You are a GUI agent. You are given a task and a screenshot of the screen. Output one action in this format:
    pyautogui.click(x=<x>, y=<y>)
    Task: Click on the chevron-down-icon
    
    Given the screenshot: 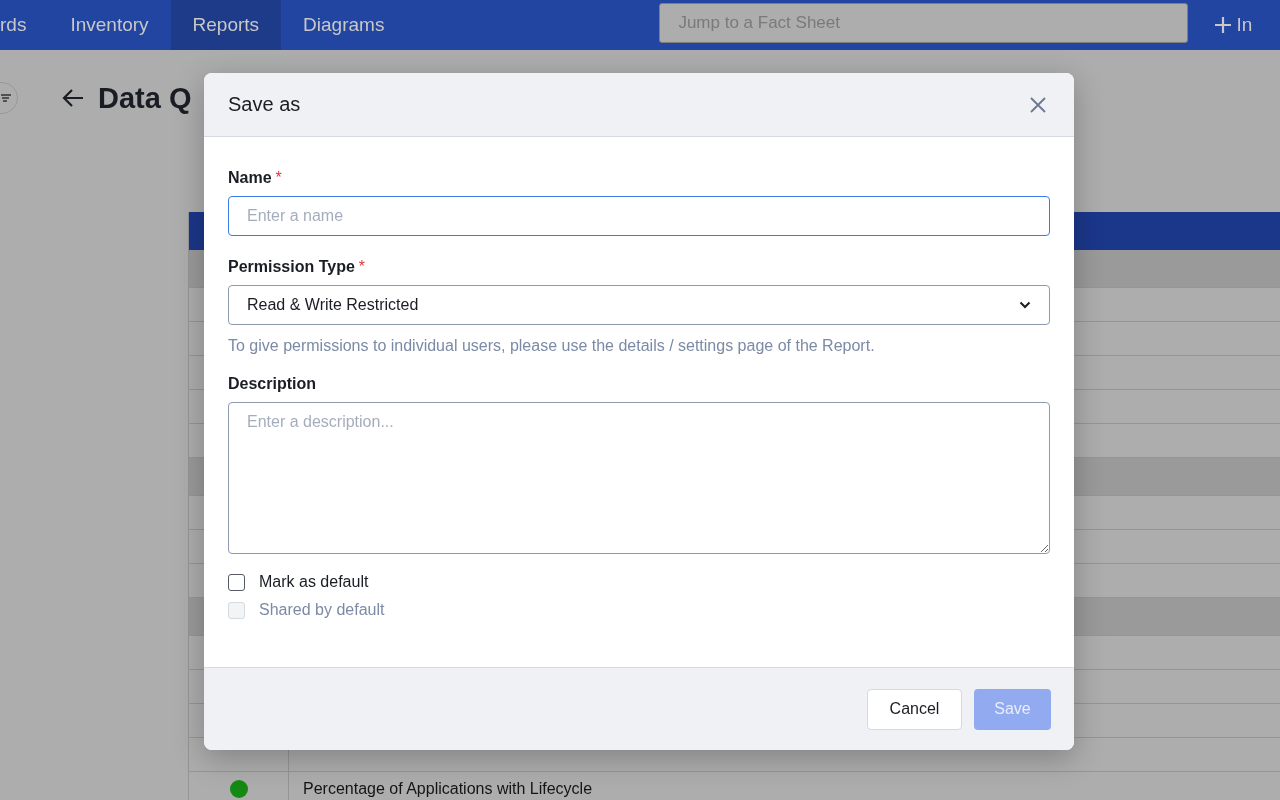 What is the action you would take?
    pyautogui.click(x=1025, y=305)
    